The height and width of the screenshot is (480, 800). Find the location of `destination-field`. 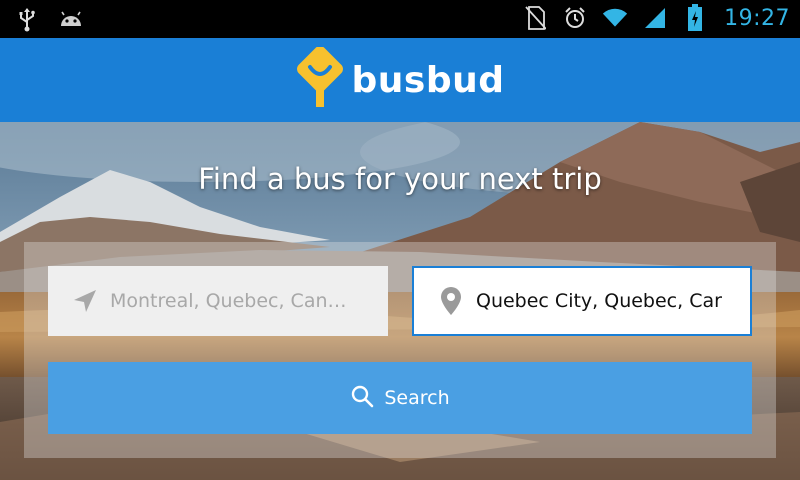

destination-field is located at coordinates (582, 301).